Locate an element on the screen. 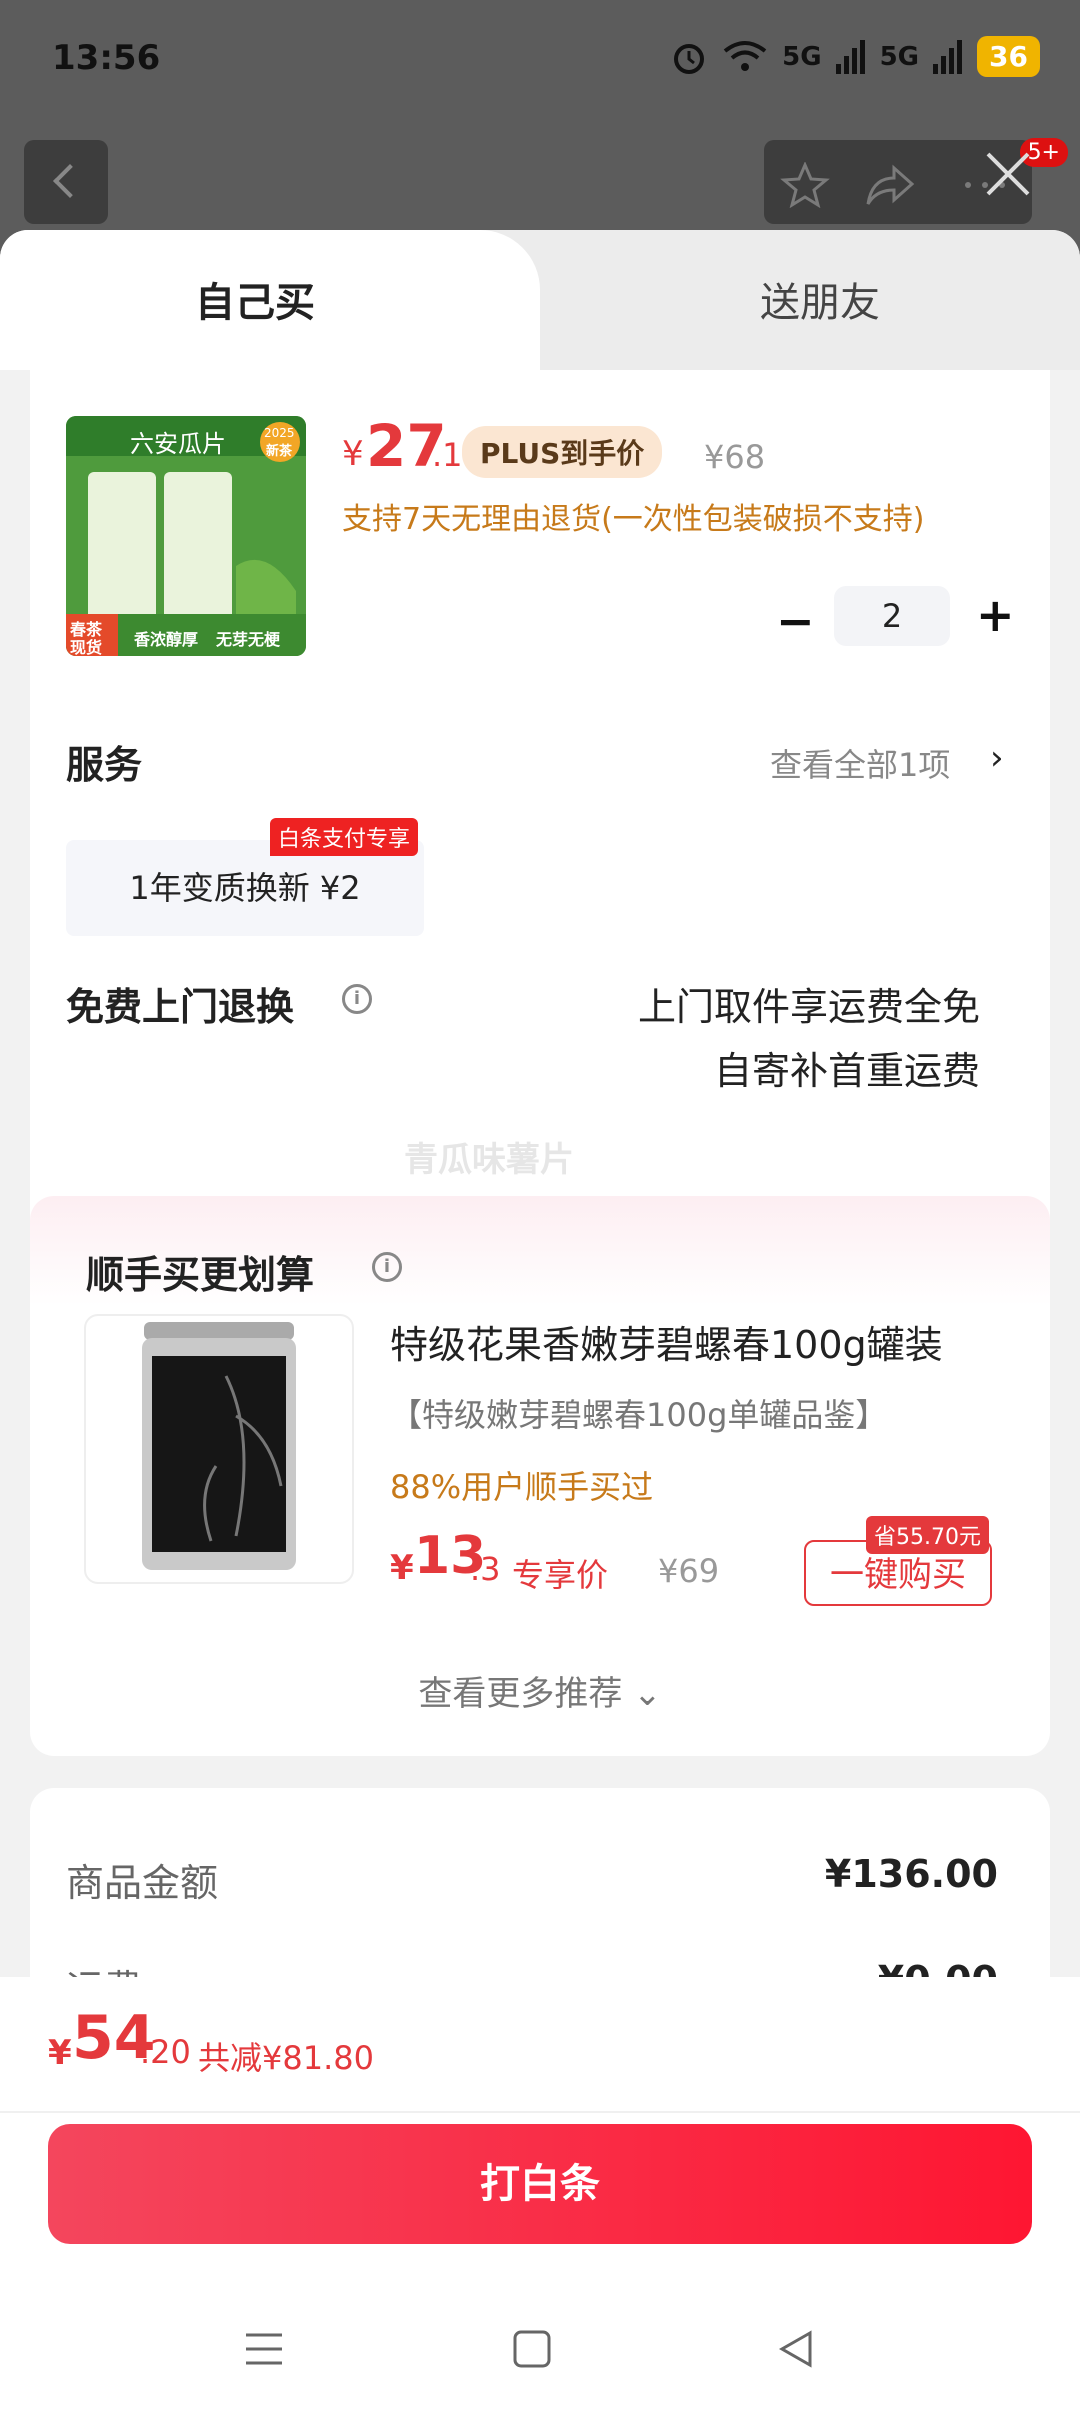 Image resolution: width=1080 pixels, height=2412 pixels. status-time: 13:56 is located at coordinates (106, 58).